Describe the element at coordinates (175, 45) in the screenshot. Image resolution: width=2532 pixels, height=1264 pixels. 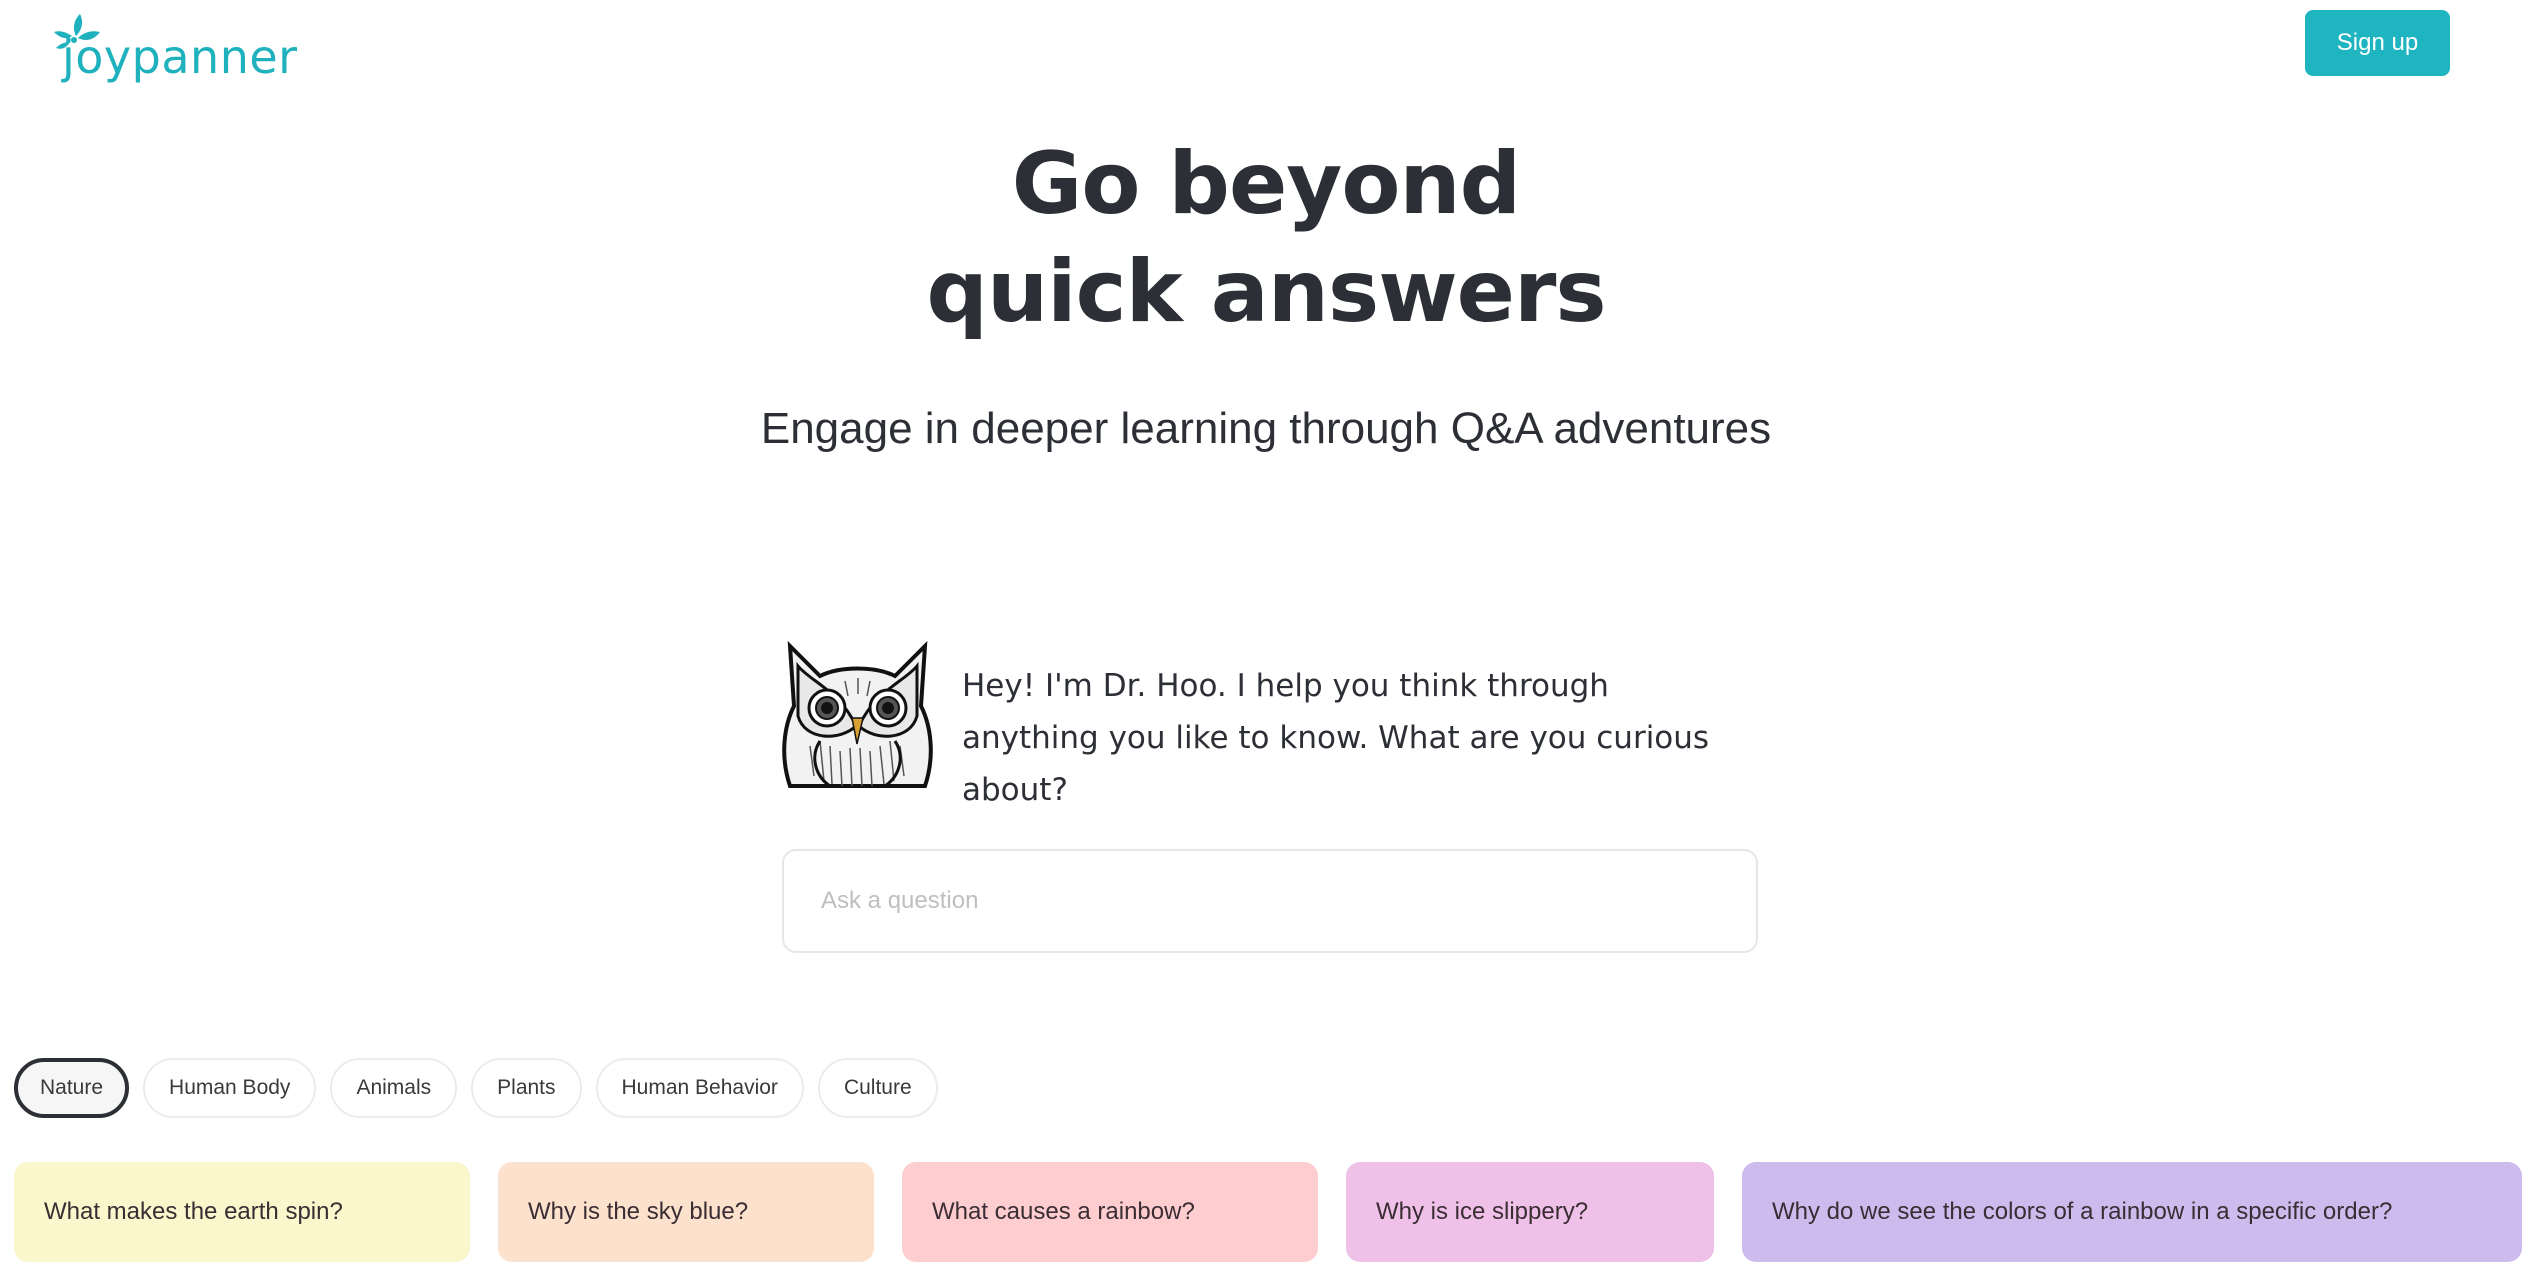
I see `logo: joypanner` at that location.